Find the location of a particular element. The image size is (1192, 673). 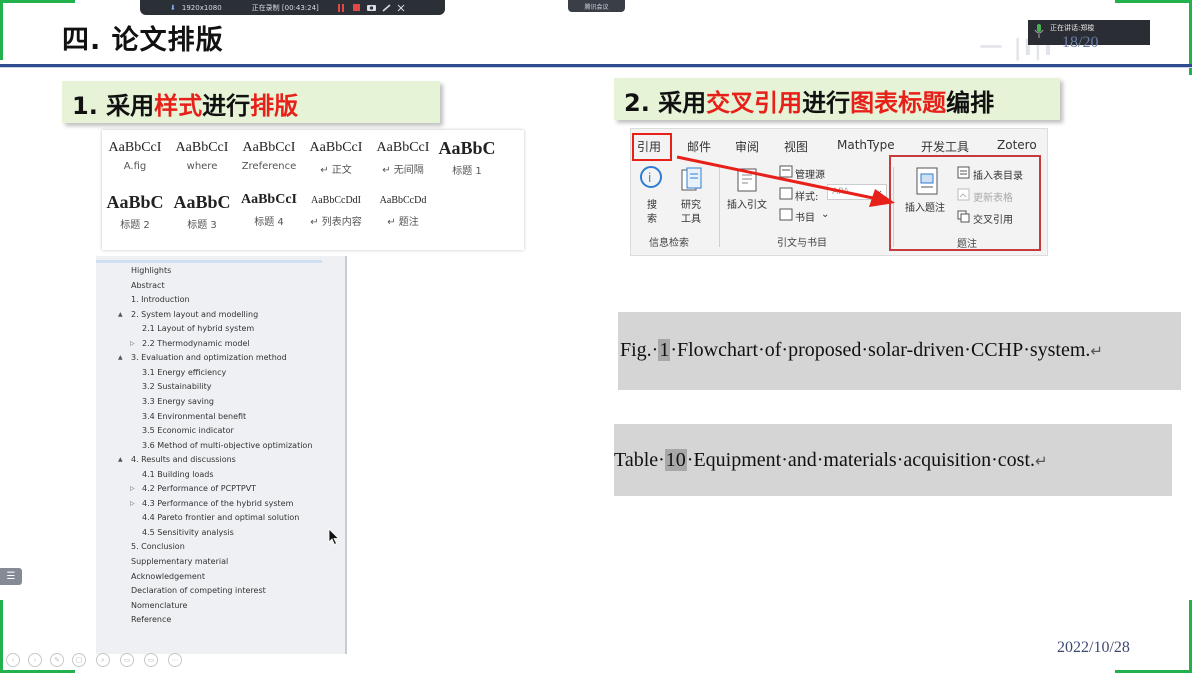

style-tile: AaBbCcI where is located at coordinates (202, 156).